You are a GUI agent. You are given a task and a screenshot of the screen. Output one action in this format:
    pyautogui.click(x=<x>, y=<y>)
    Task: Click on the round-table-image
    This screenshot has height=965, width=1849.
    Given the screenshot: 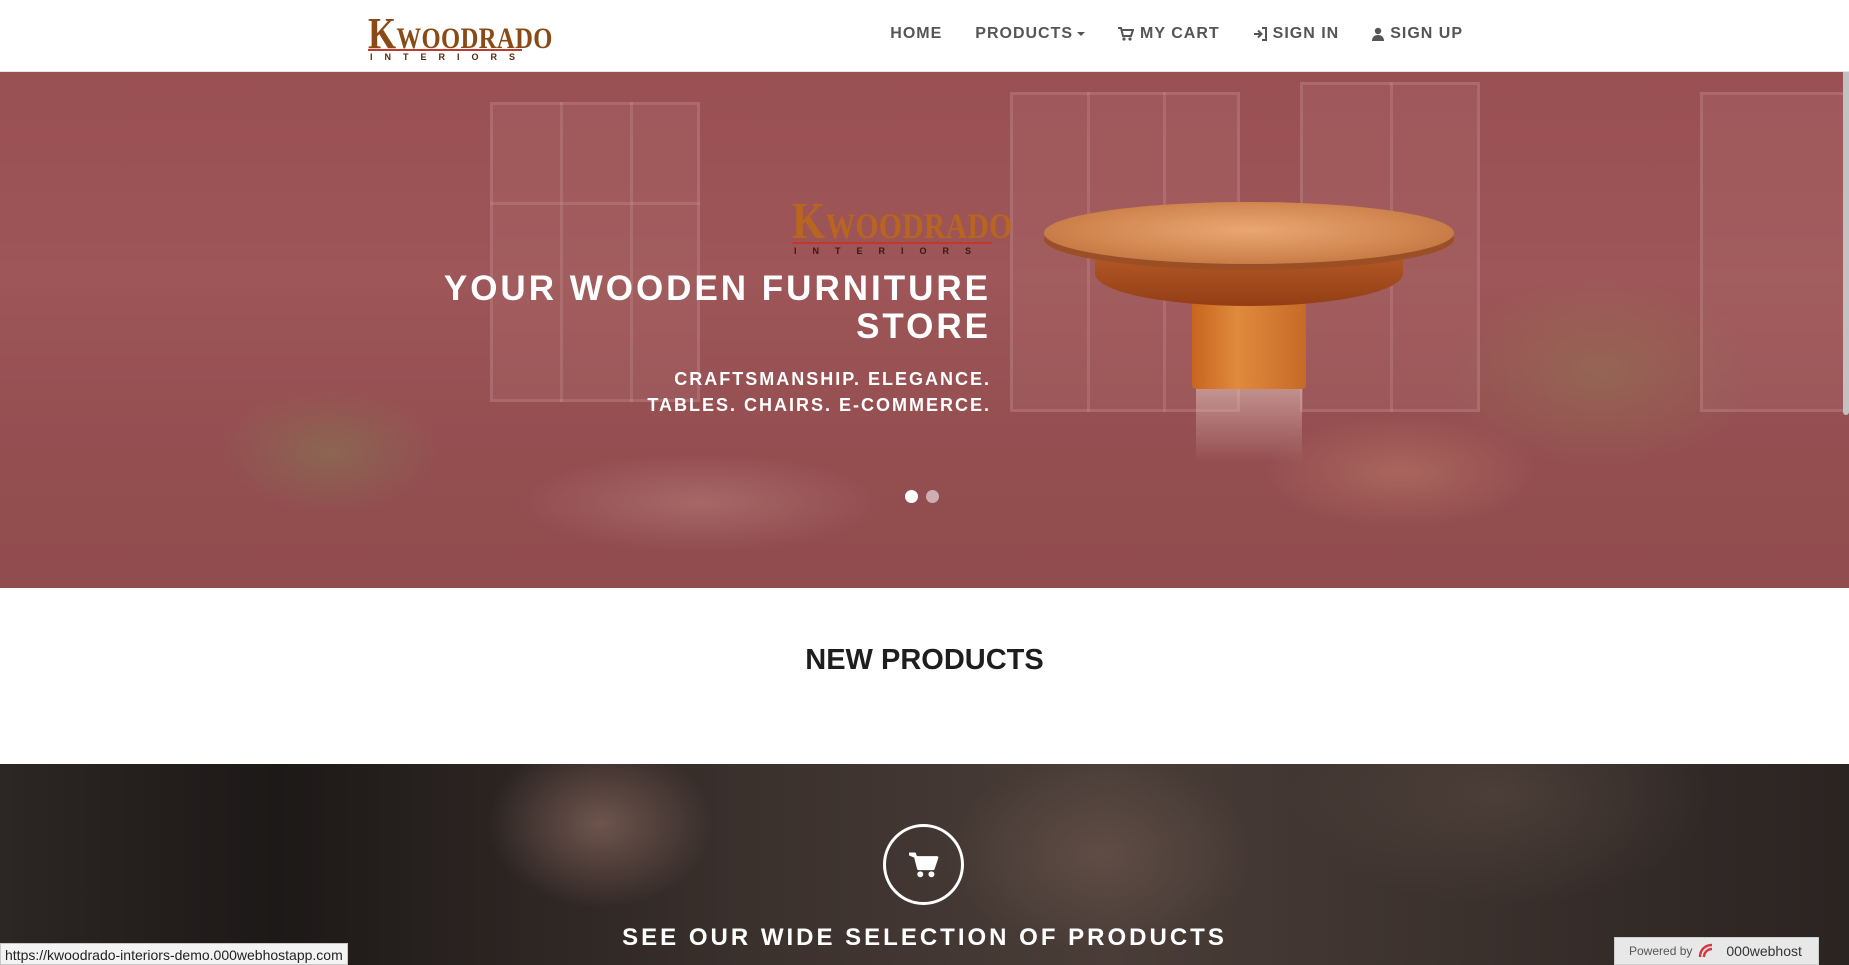 What is the action you would take?
    pyautogui.click(x=1249, y=233)
    